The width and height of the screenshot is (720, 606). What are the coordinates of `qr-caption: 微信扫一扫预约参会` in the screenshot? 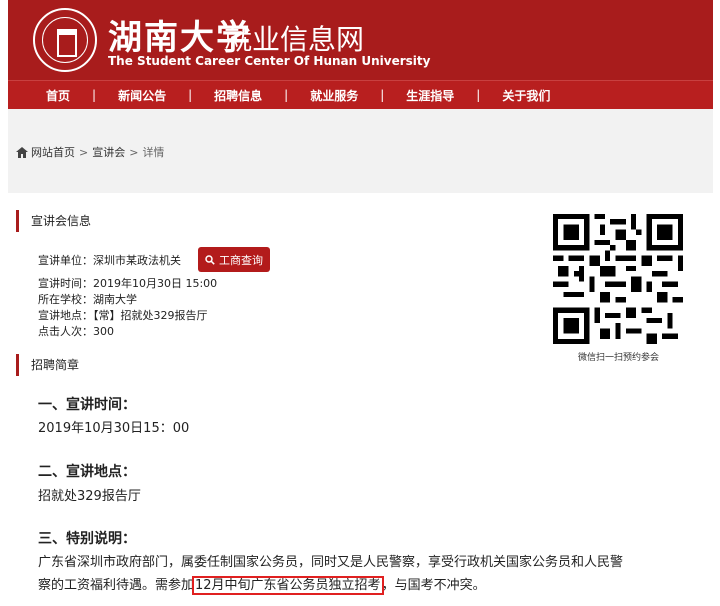 It's located at (619, 358).